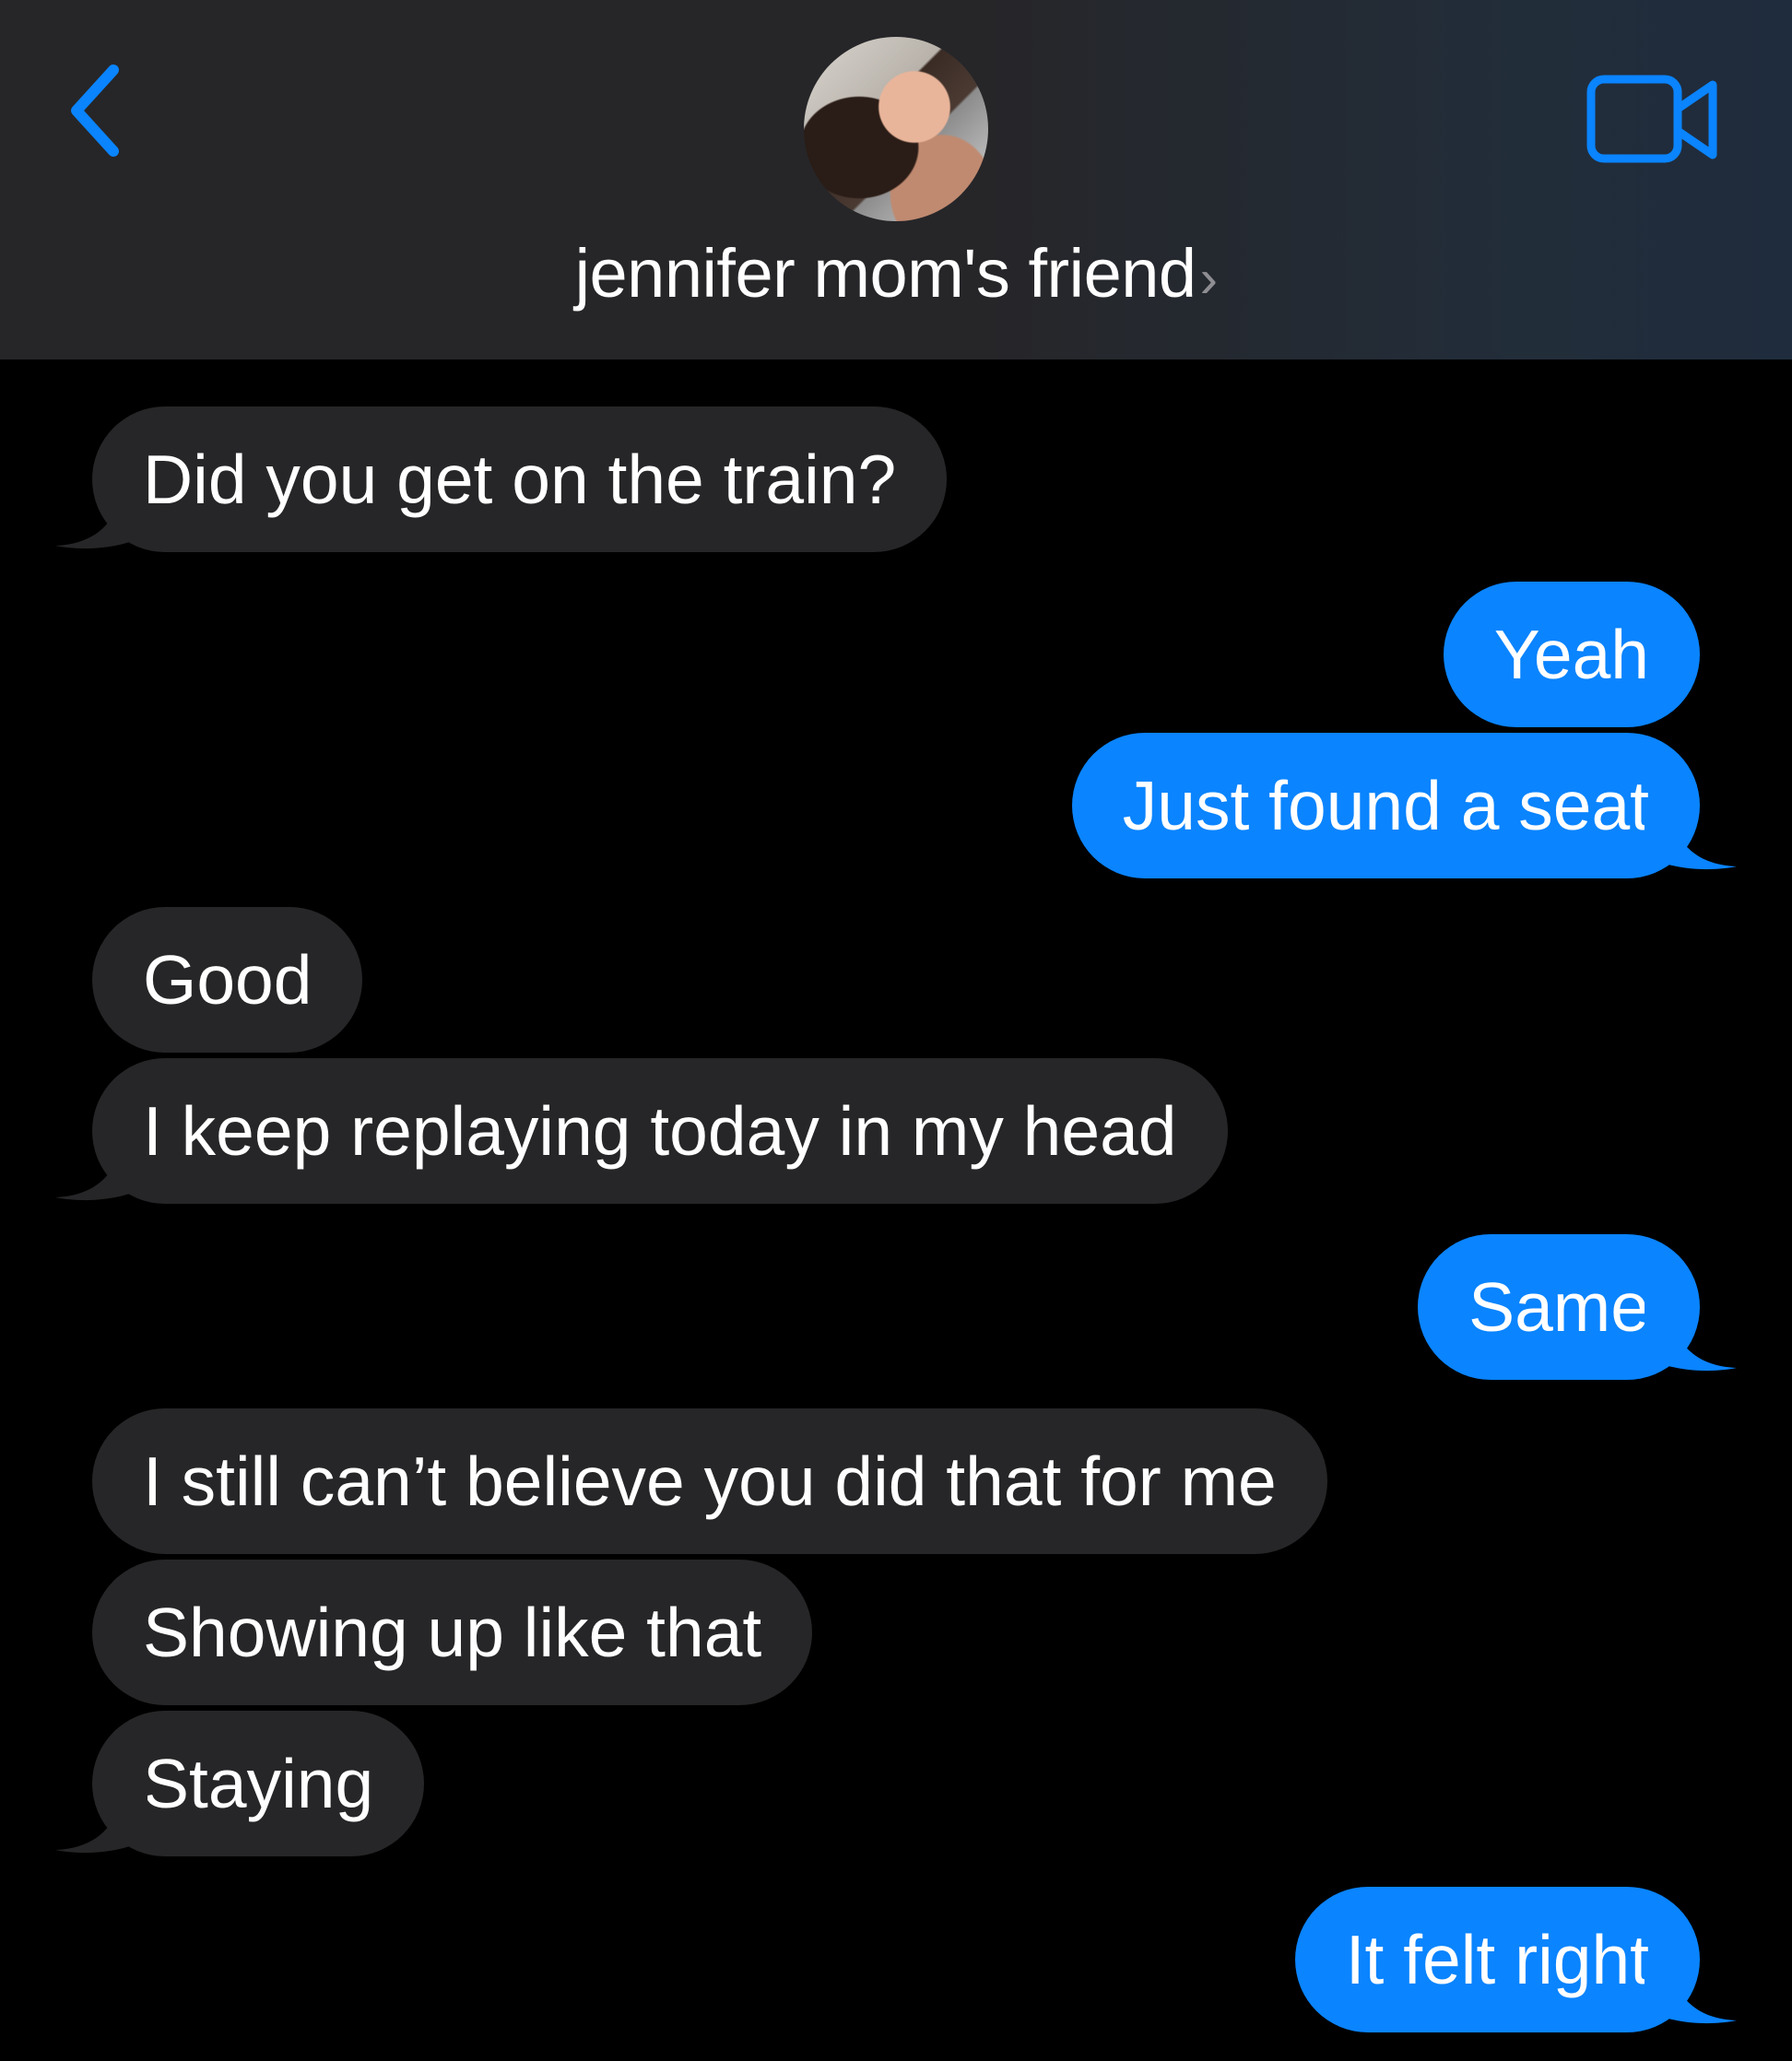  I want to click on facetime-video-button, so click(1653, 120).